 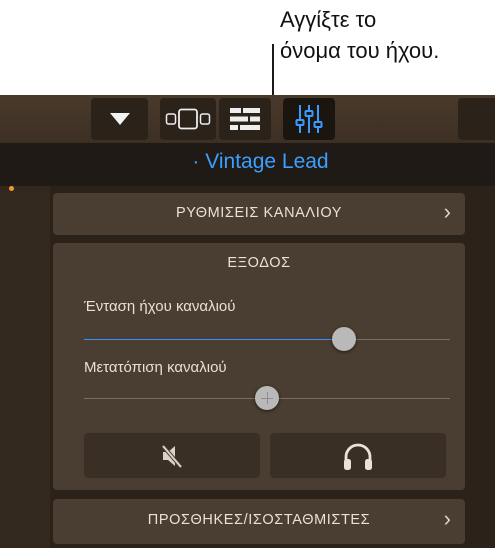 I want to click on callout-text: Αγγίξτε το όνομα του ήχου., so click(x=385, y=35).